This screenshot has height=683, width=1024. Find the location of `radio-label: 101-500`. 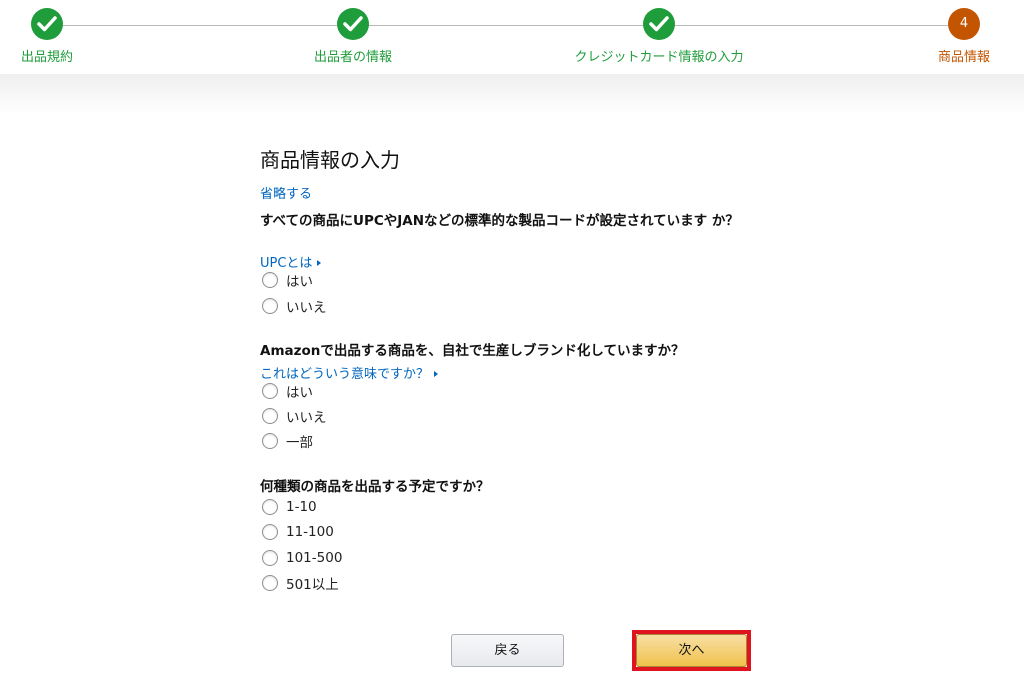

radio-label: 101-500 is located at coordinates (314, 558).